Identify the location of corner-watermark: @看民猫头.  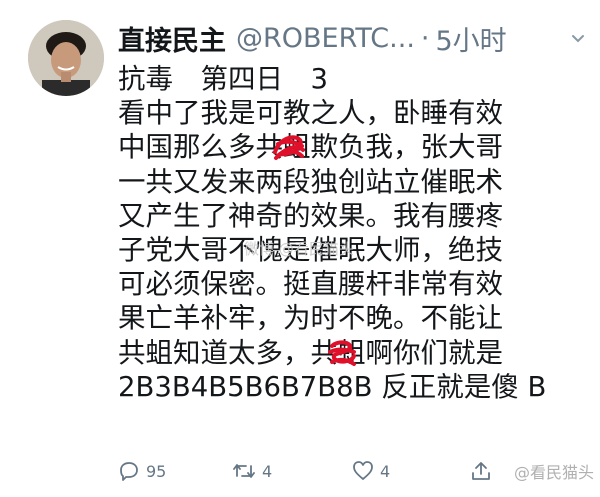
(553, 472).